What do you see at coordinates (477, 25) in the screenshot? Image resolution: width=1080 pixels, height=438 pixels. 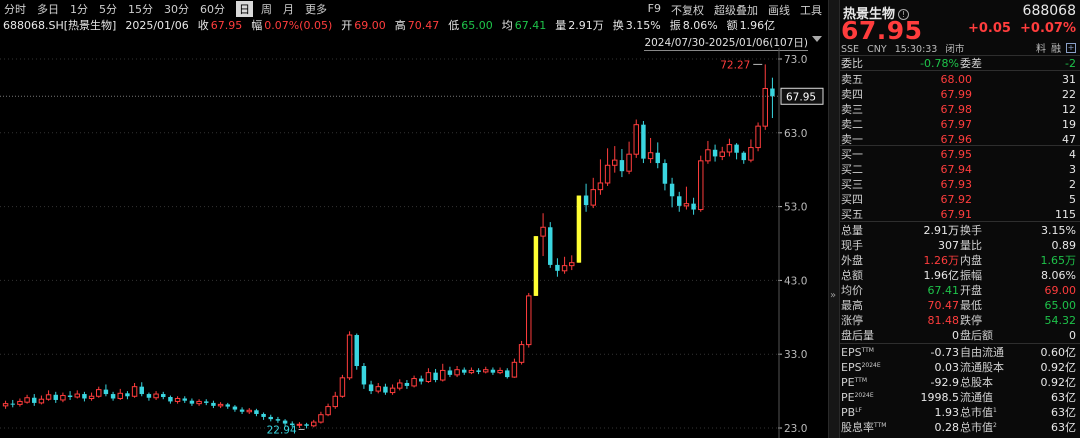 I see `info-low: 65.00` at bounding box center [477, 25].